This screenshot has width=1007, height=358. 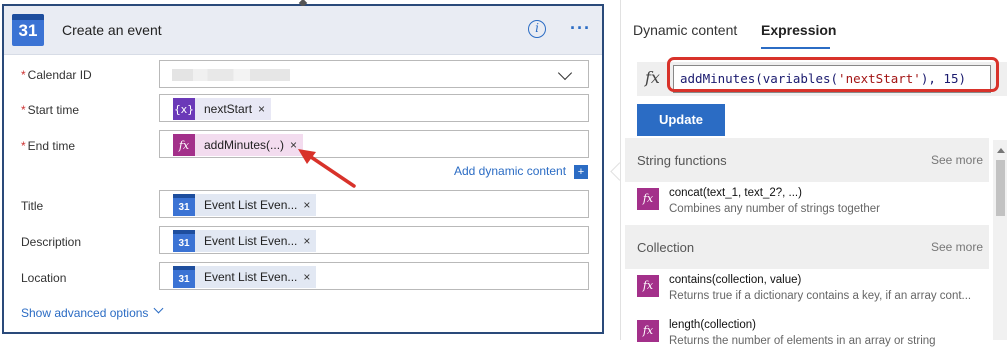 What do you see at coordinates (48, 146) in the screenshot?
I see `end-time-label: * End time` at bounding box center [48, 146].